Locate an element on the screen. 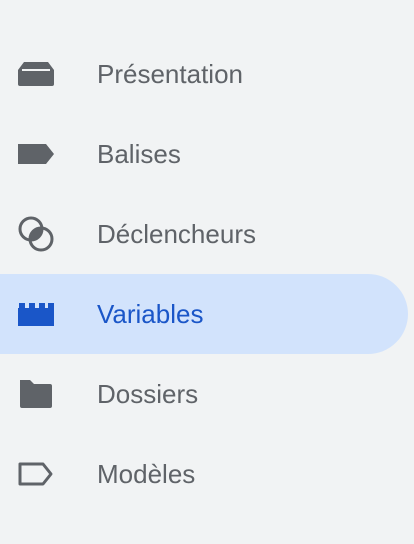 The height and width of the screenshot is (544, 414). overview-icon is located at coordinates (36, 74).